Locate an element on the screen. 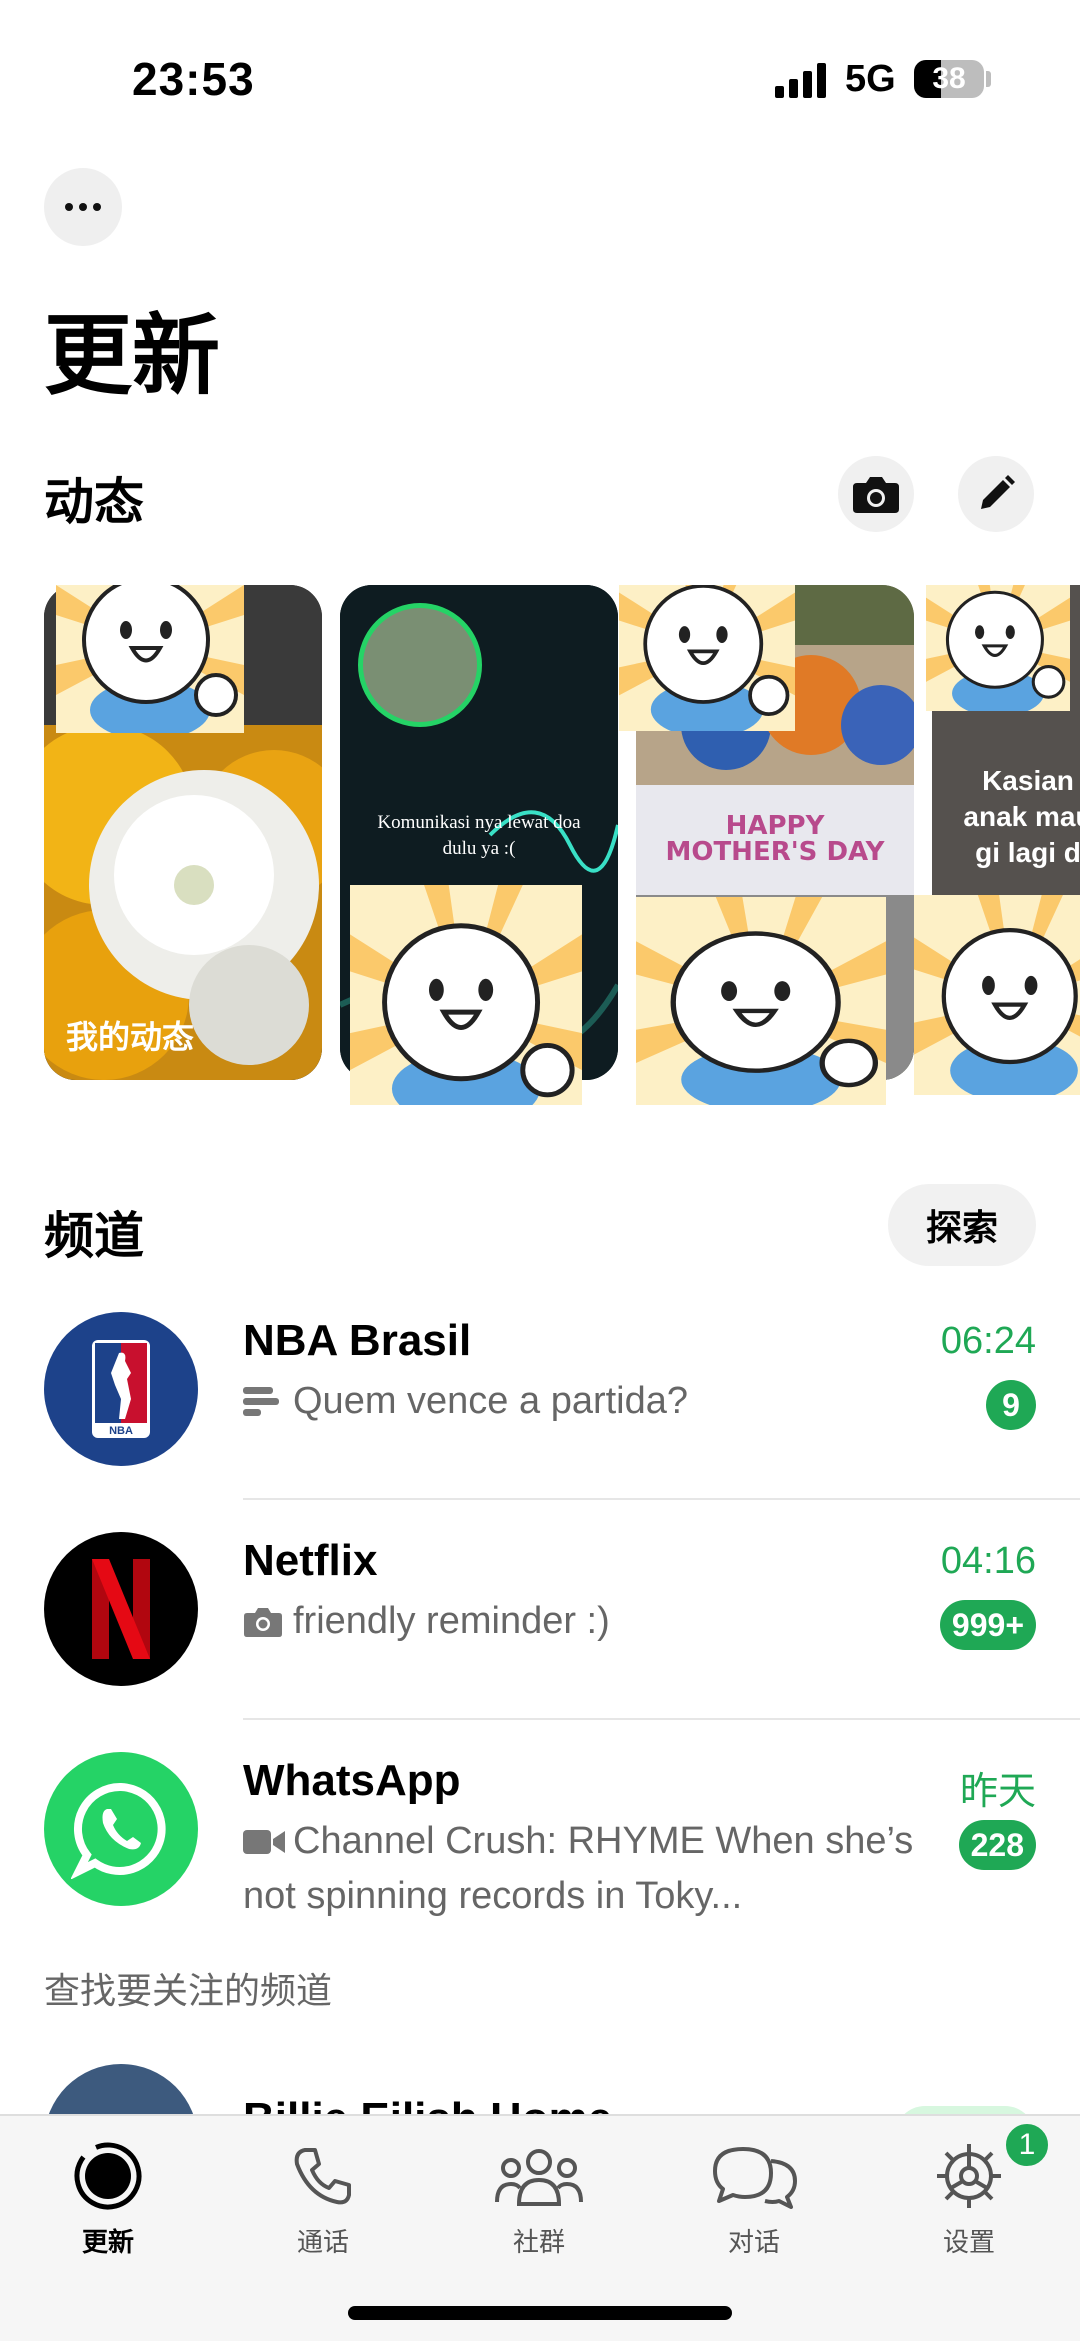 The image size is (1080, 2341). battery-level: 38 is located at coordinates (949, 78).